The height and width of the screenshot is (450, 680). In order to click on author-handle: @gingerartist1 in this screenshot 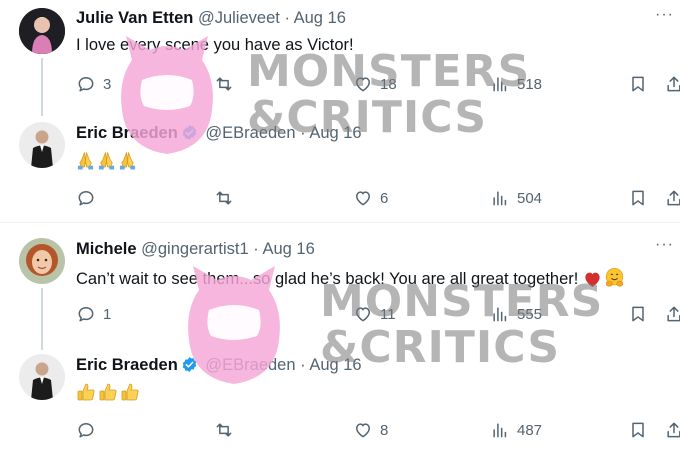, I will do `click(195, 249)`.